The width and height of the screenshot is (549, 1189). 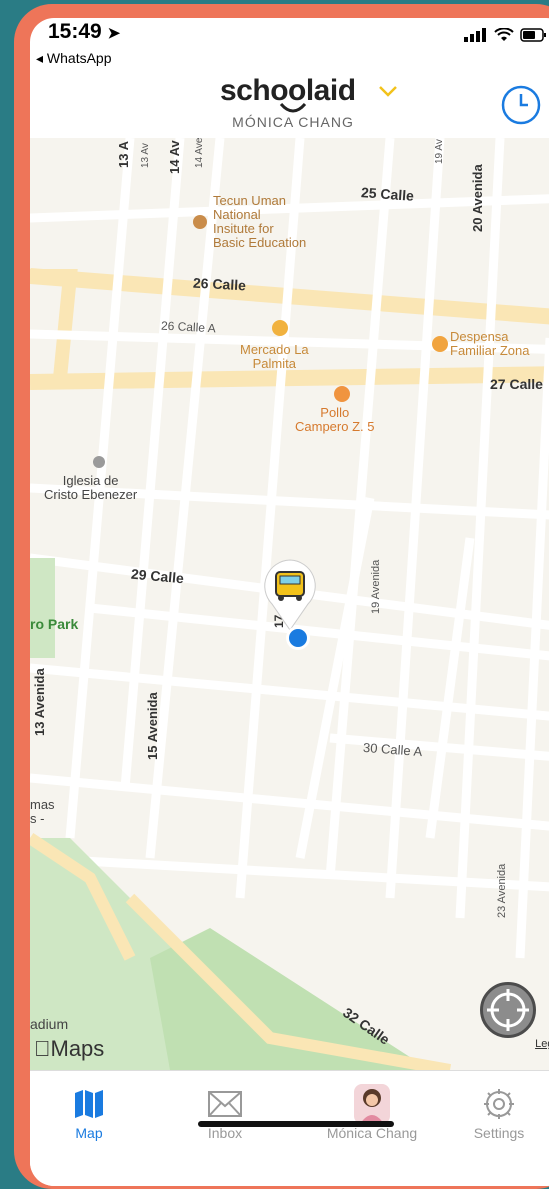 What do you see at coordinates (334, 420) in the screenshot?
I see `poi-pollo-campero: Pollo Campero Z. 5` at bounding box center [334, 420].